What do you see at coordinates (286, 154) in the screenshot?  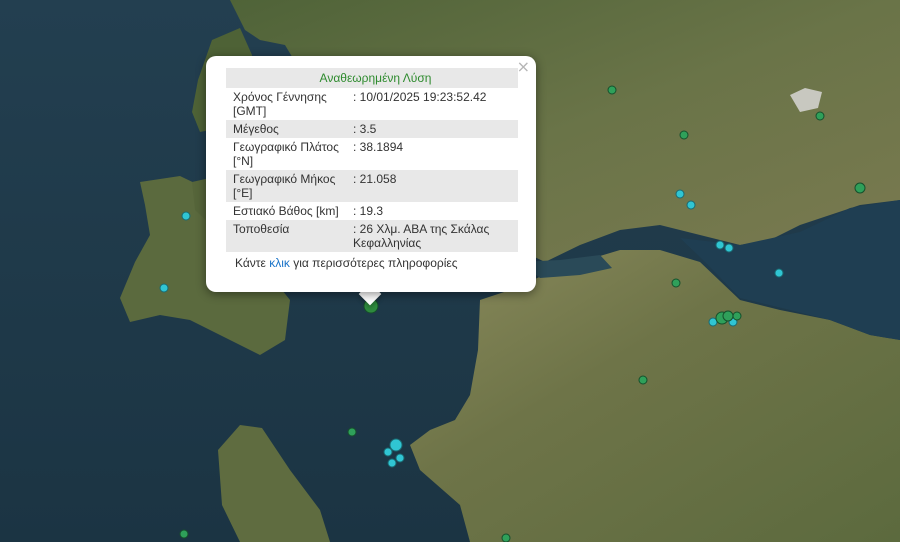 I see `latitude-label: Γεωγραφικό Πλάτος [°N]` at bounding box center [286, 154].